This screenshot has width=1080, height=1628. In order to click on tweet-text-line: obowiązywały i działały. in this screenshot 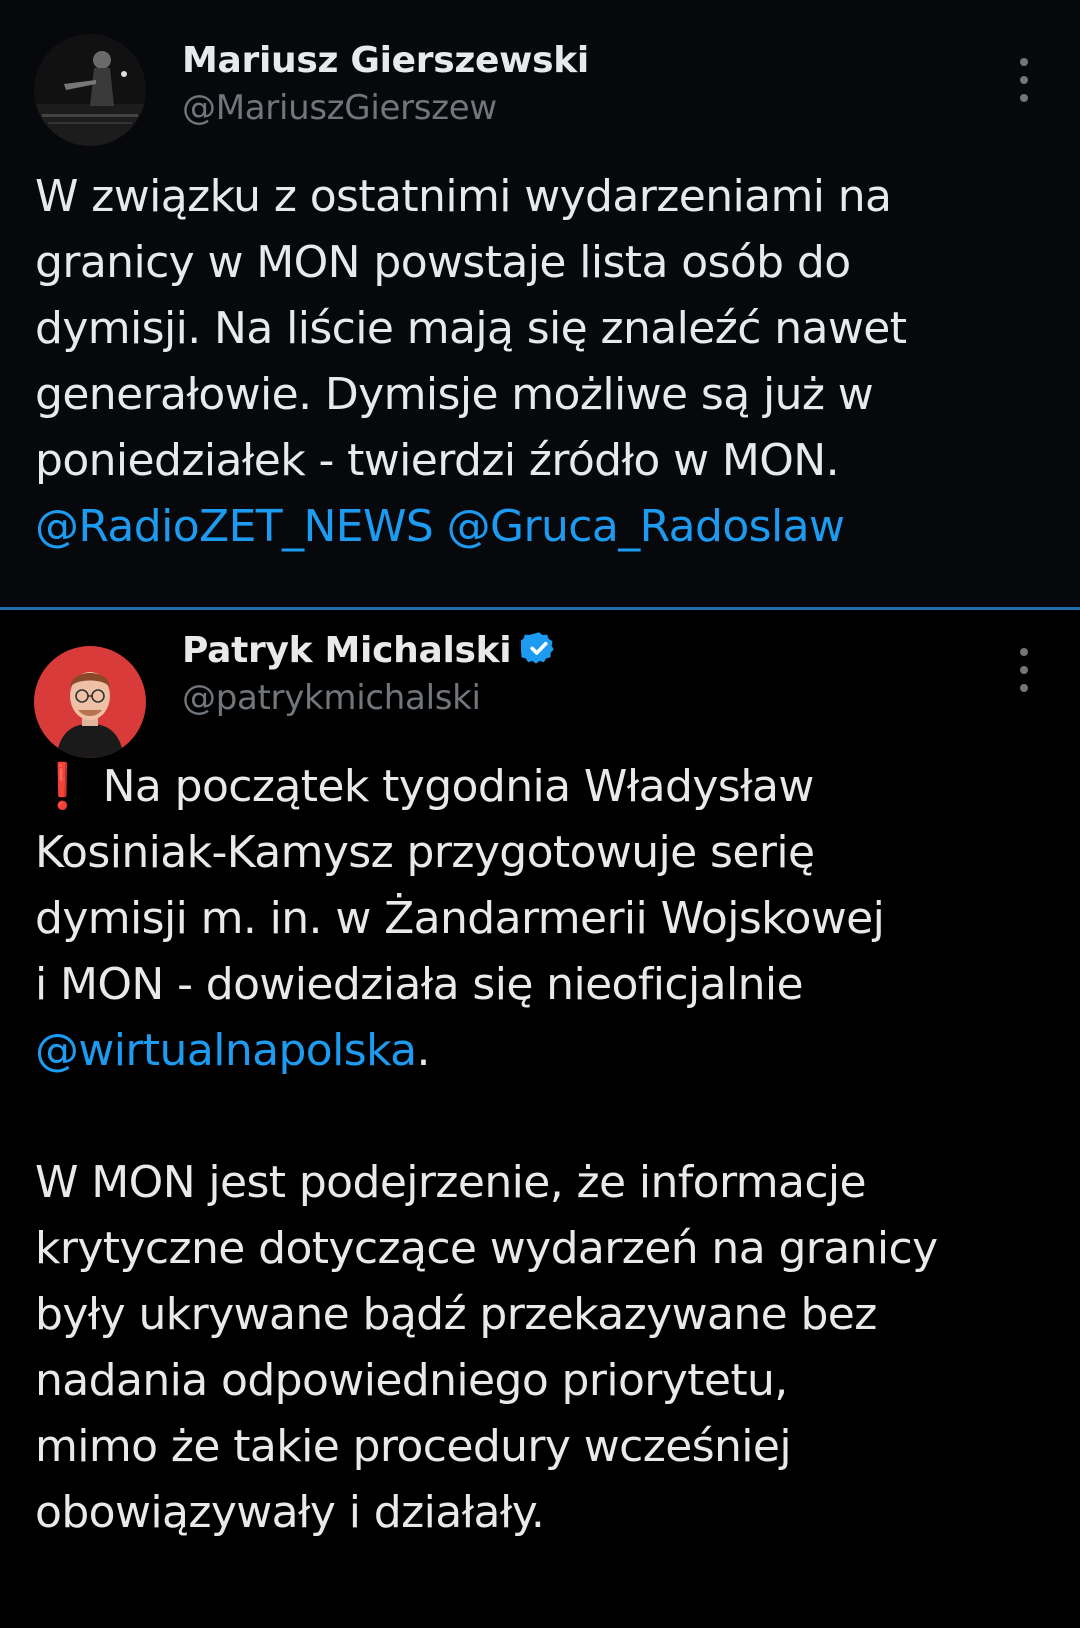, I will do `click(290, 1512)`.